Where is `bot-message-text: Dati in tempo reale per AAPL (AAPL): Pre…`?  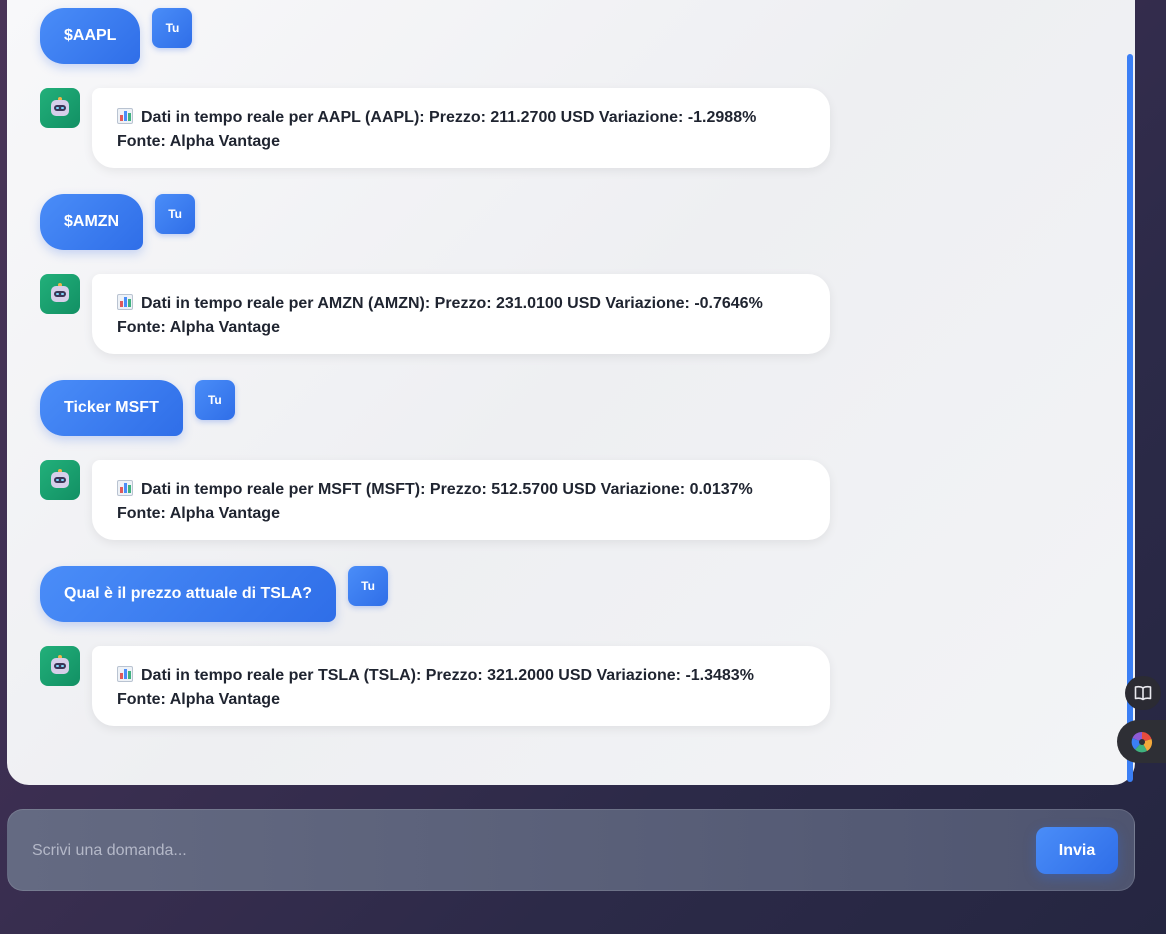 bot-message-text: Dati in tempo reale per AAPL (AAPL): Pre… is located at coordinates (437, 129).